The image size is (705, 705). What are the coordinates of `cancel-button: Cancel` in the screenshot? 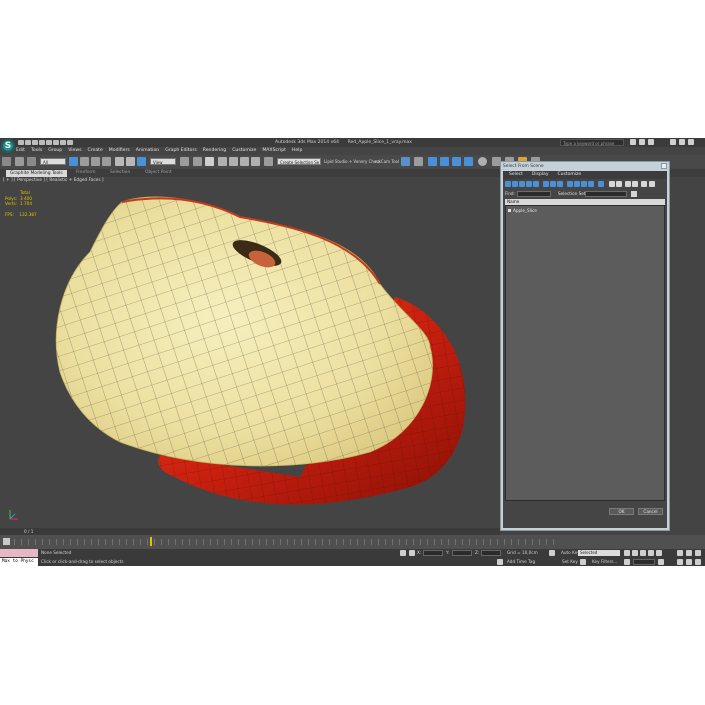 It's located at (650, 511).